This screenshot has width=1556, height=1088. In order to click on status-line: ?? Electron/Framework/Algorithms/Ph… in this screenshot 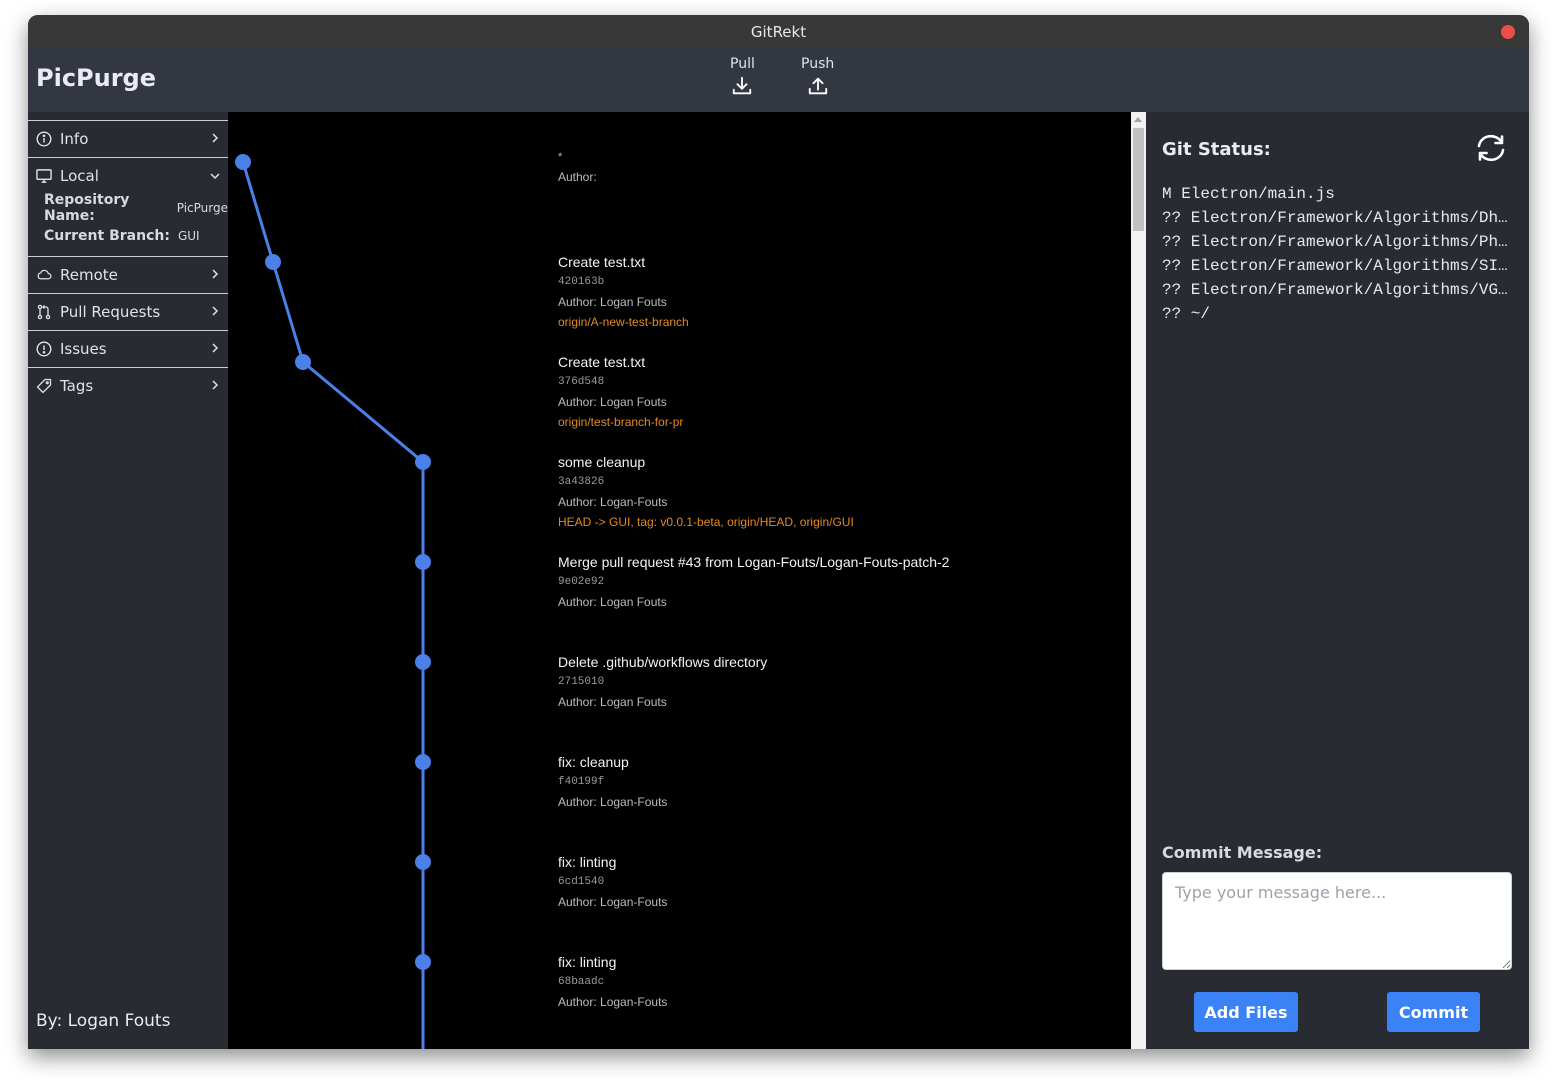, I will do `click(1335, 242)`.